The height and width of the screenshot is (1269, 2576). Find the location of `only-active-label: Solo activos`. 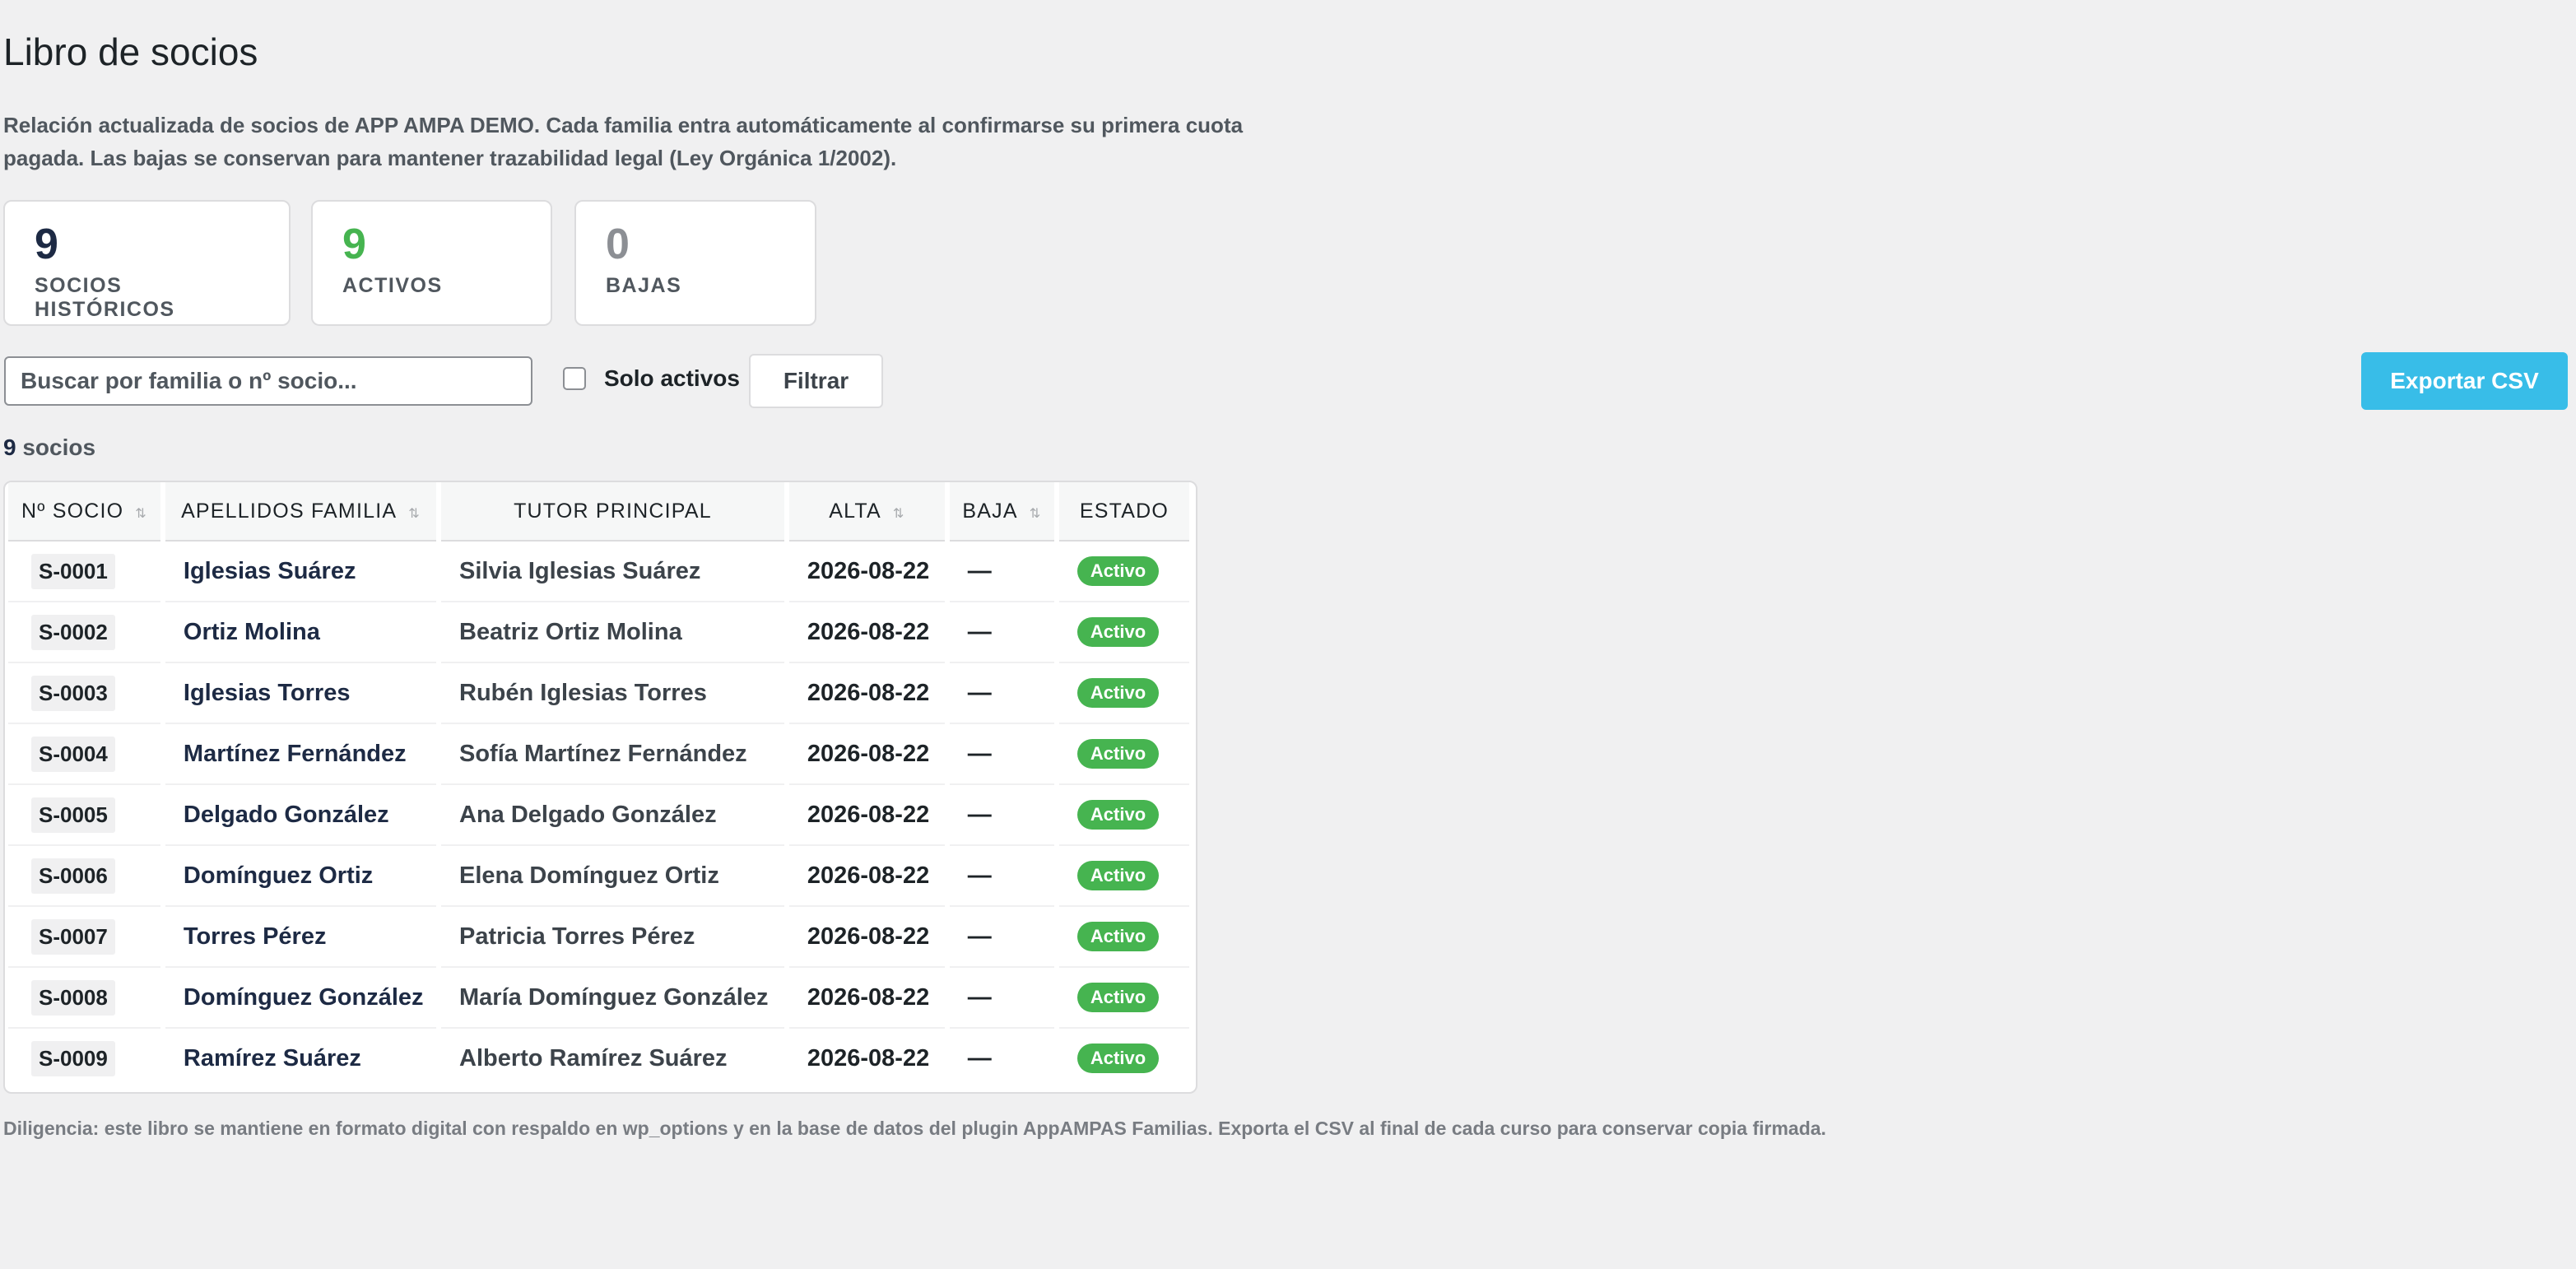

only-active-label: Solo activos is located at coordinates (672, 378).